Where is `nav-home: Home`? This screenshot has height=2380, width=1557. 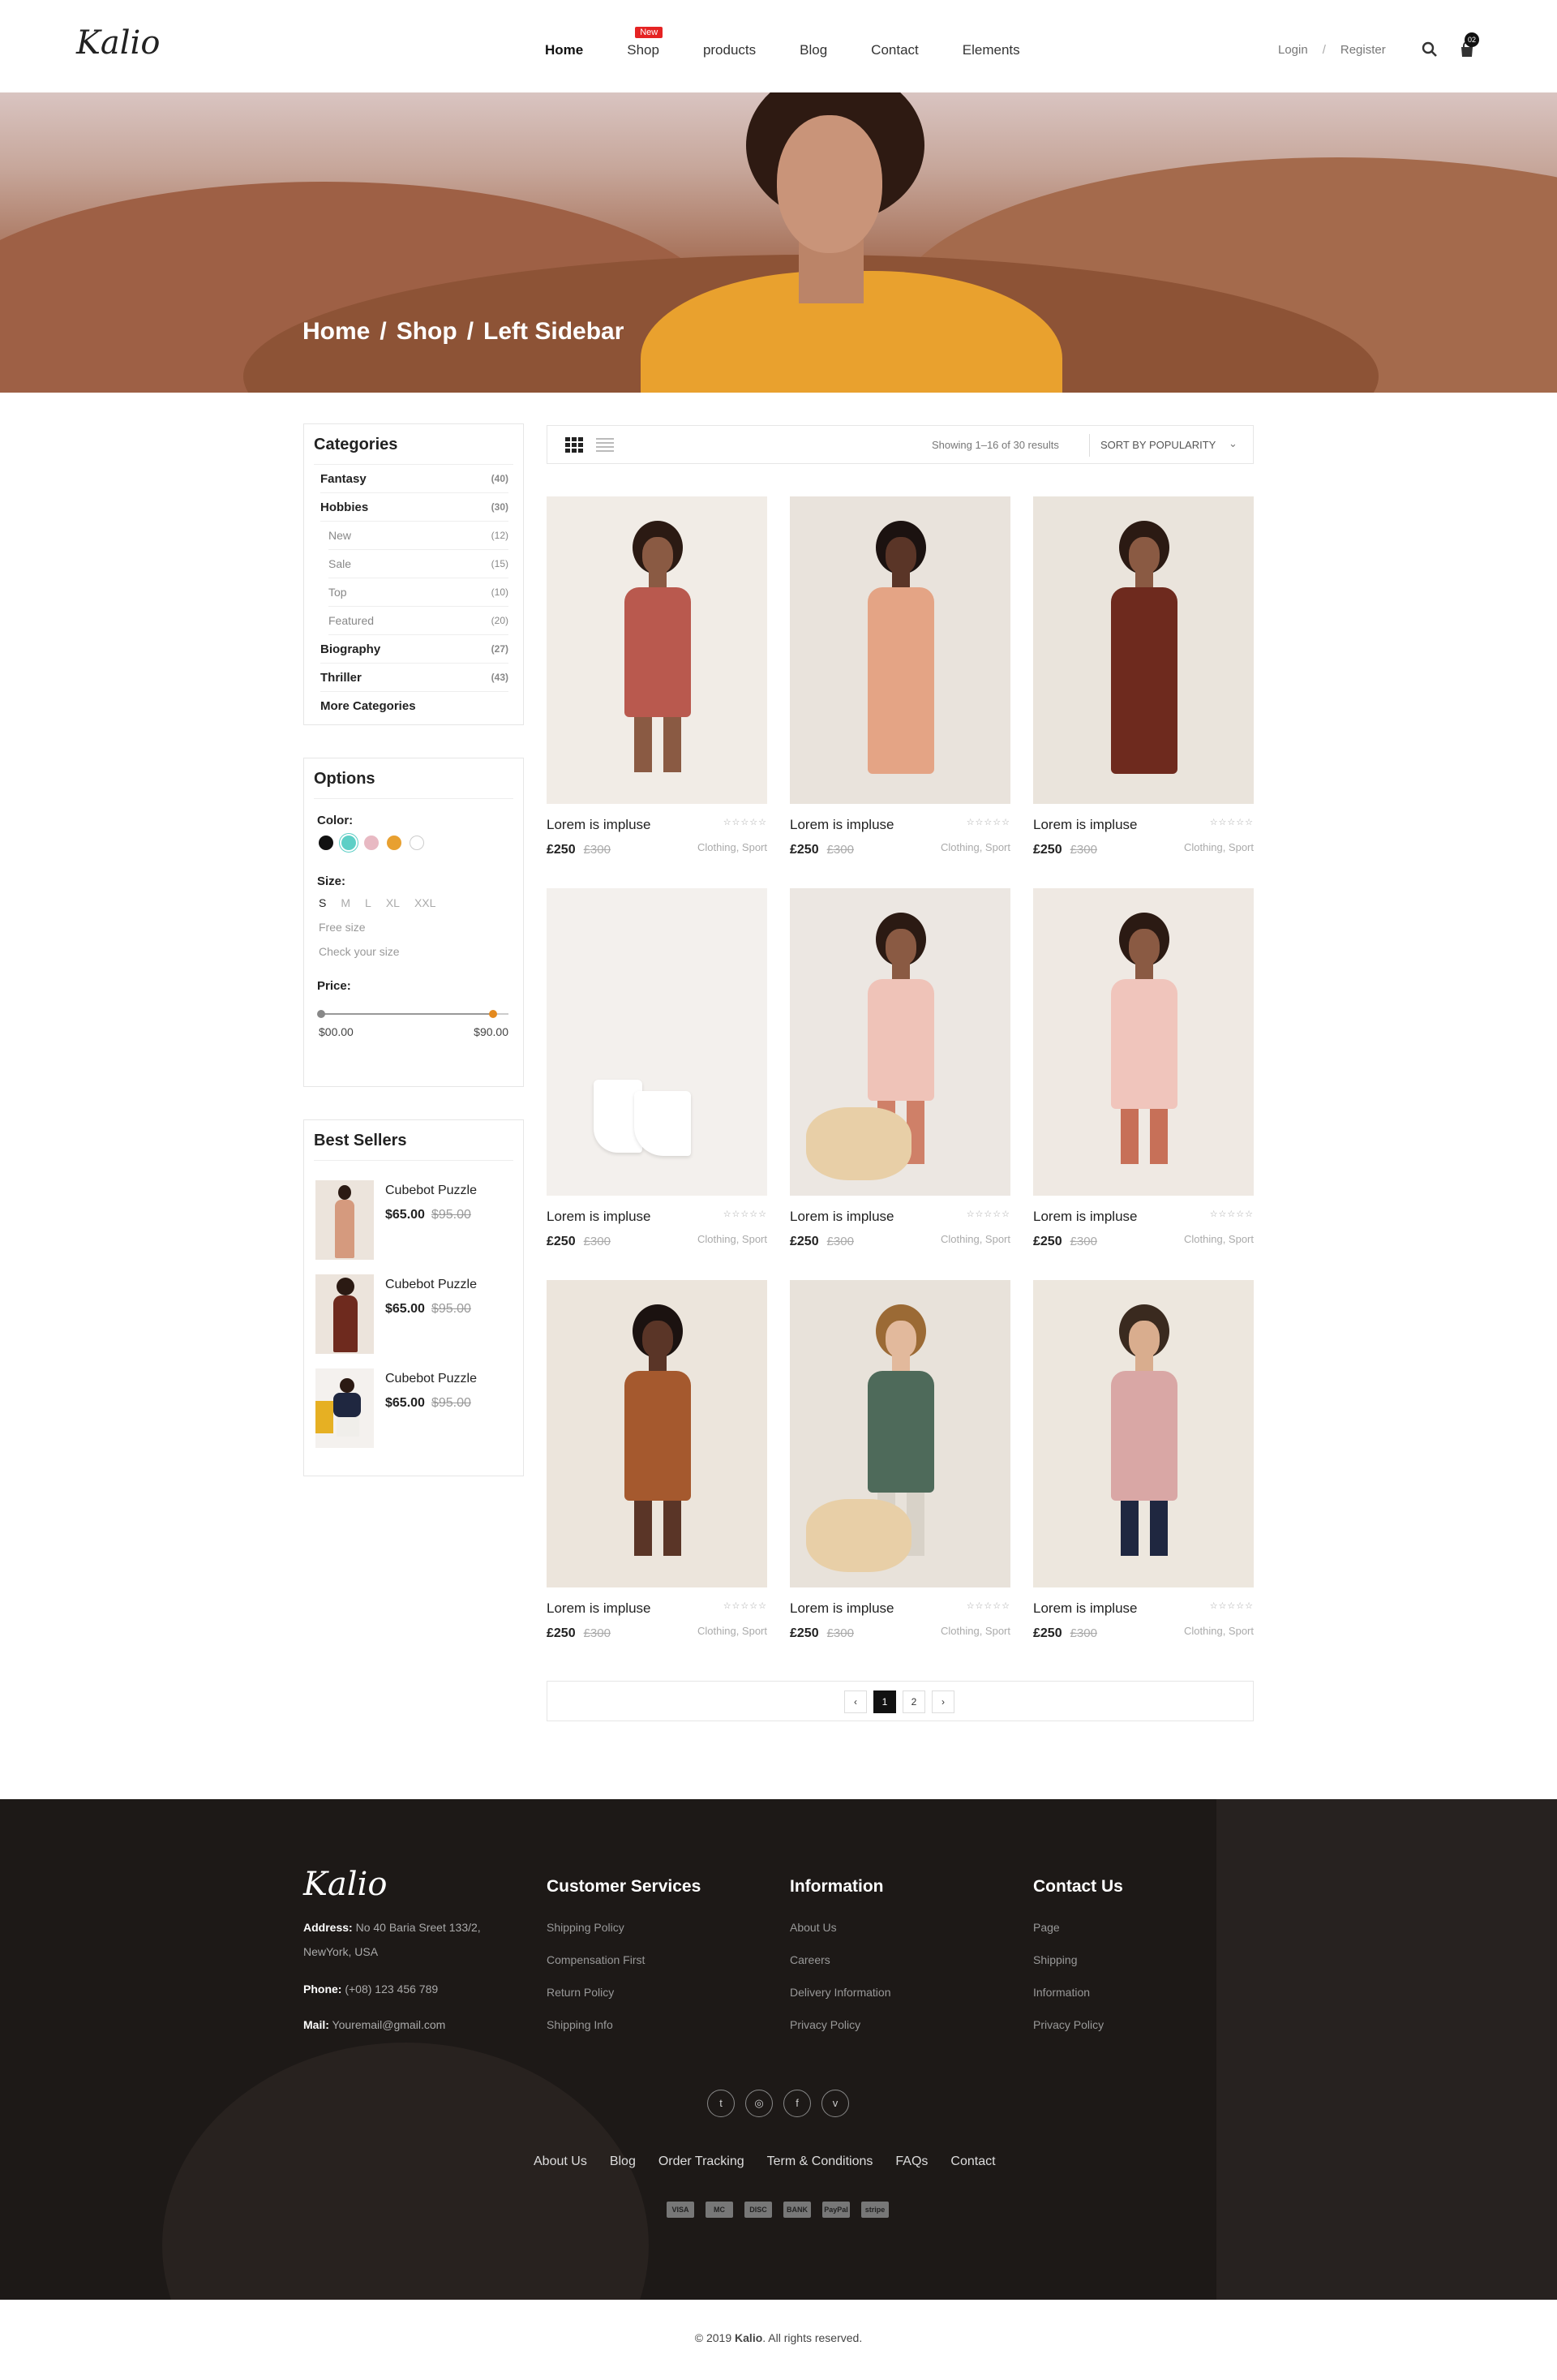
nav-home: Home is located at coordinates (564, 50).